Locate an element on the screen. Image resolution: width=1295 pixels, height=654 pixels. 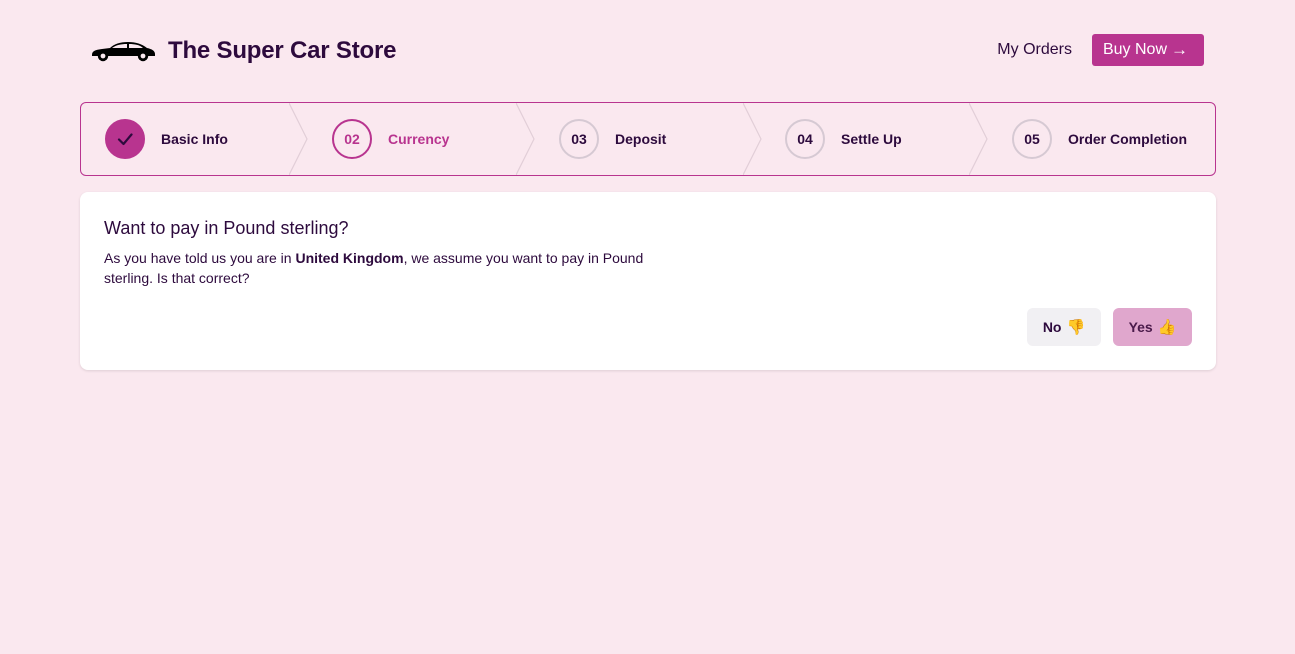
card-title: Want to pay in Pound sterling? is located at coordinates (226, 228).